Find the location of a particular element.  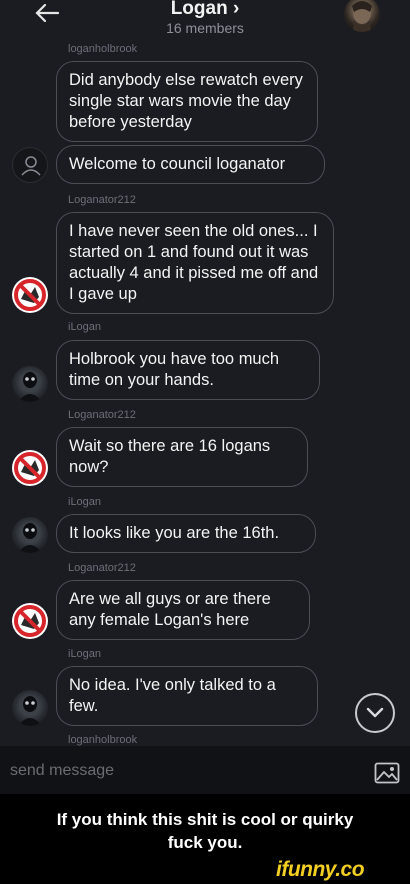

caption-line-2: fuck you. is located at coordinates (205, 842).